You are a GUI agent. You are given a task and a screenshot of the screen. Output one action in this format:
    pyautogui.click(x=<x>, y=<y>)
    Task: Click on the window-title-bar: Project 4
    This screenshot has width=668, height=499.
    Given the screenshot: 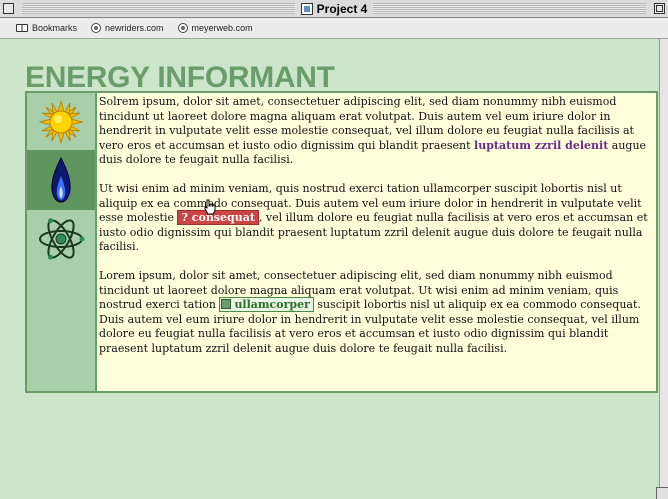 What is the action you would take?
    pyautogui.click(x=334, y=9)
    